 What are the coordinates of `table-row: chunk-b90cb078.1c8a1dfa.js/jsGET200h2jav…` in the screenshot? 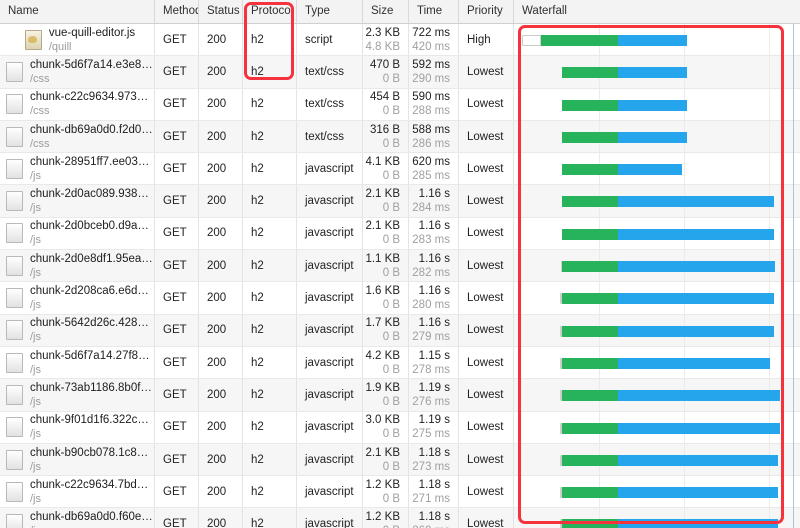 It's located at (400, 460).